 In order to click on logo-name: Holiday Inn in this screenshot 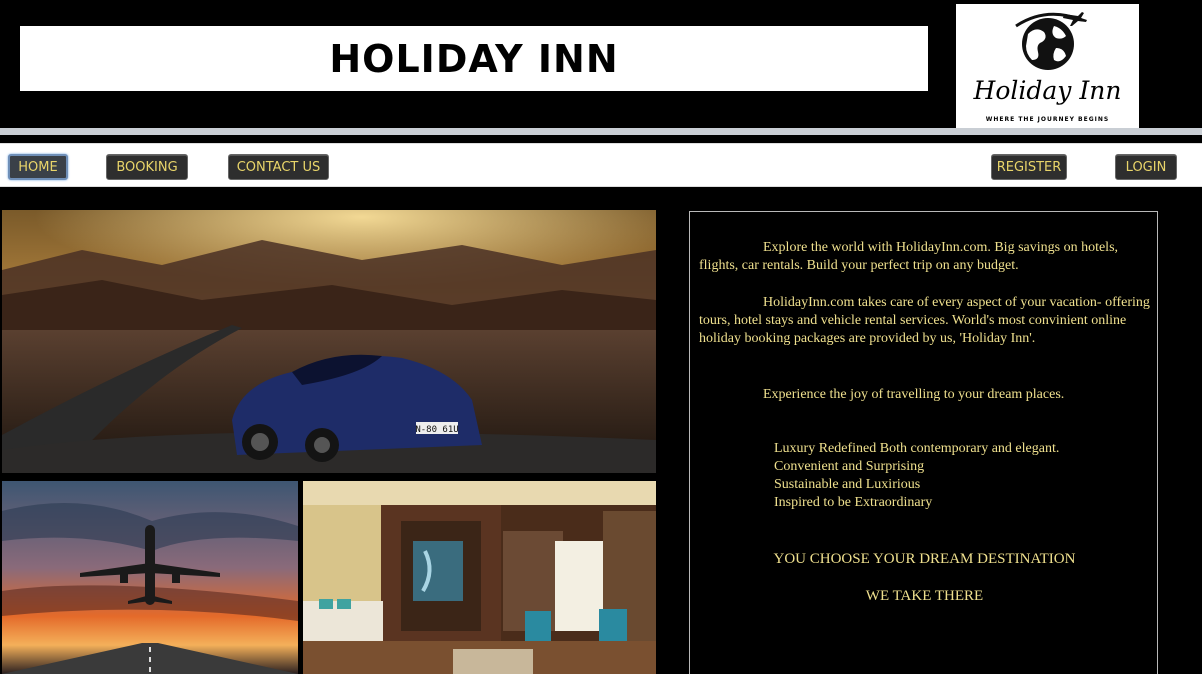, I will do `click(1047, 90)`.